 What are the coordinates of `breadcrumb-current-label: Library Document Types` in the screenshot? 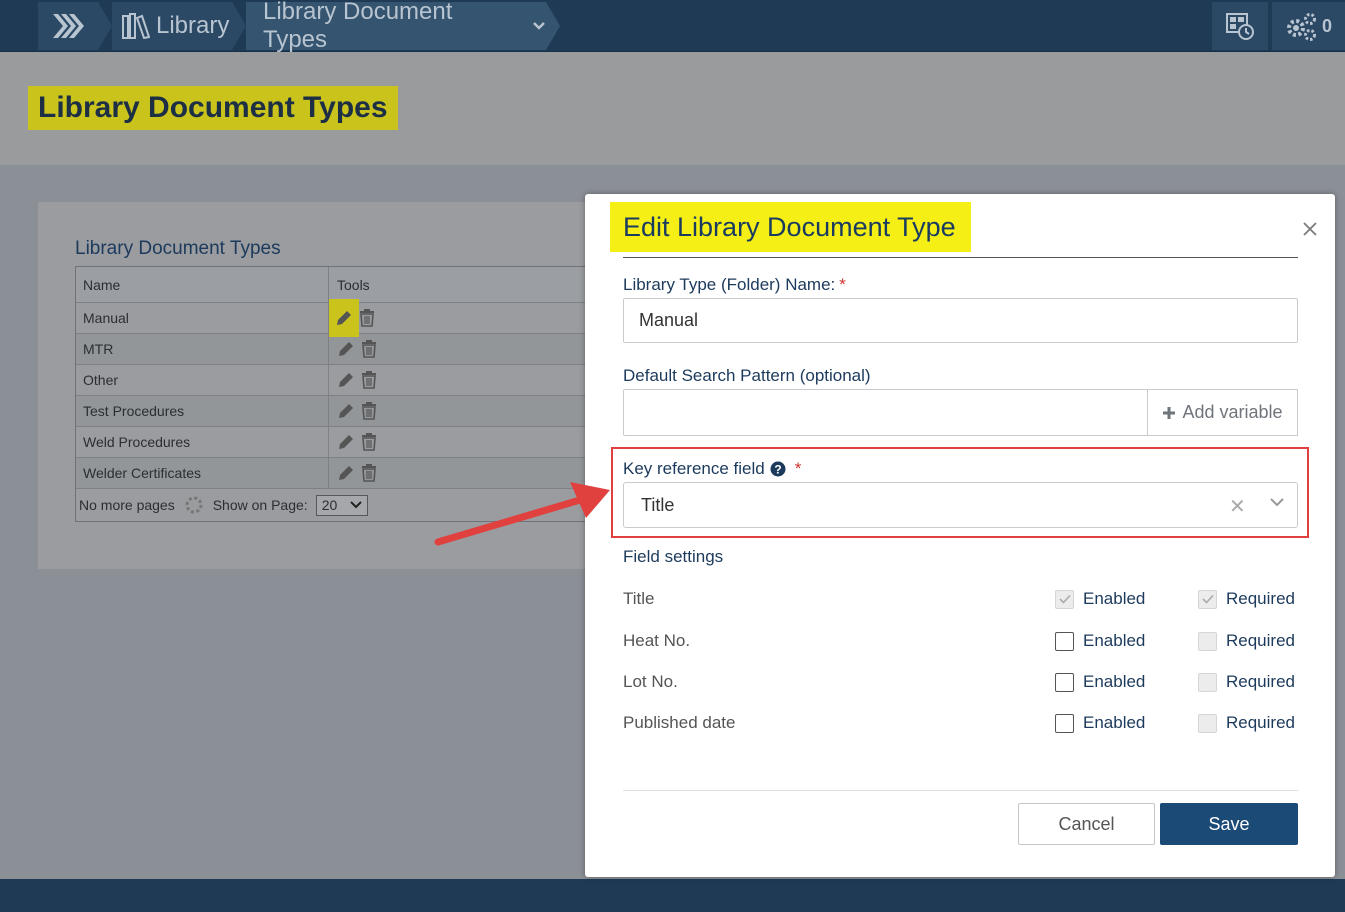 It's located at (358, 26).